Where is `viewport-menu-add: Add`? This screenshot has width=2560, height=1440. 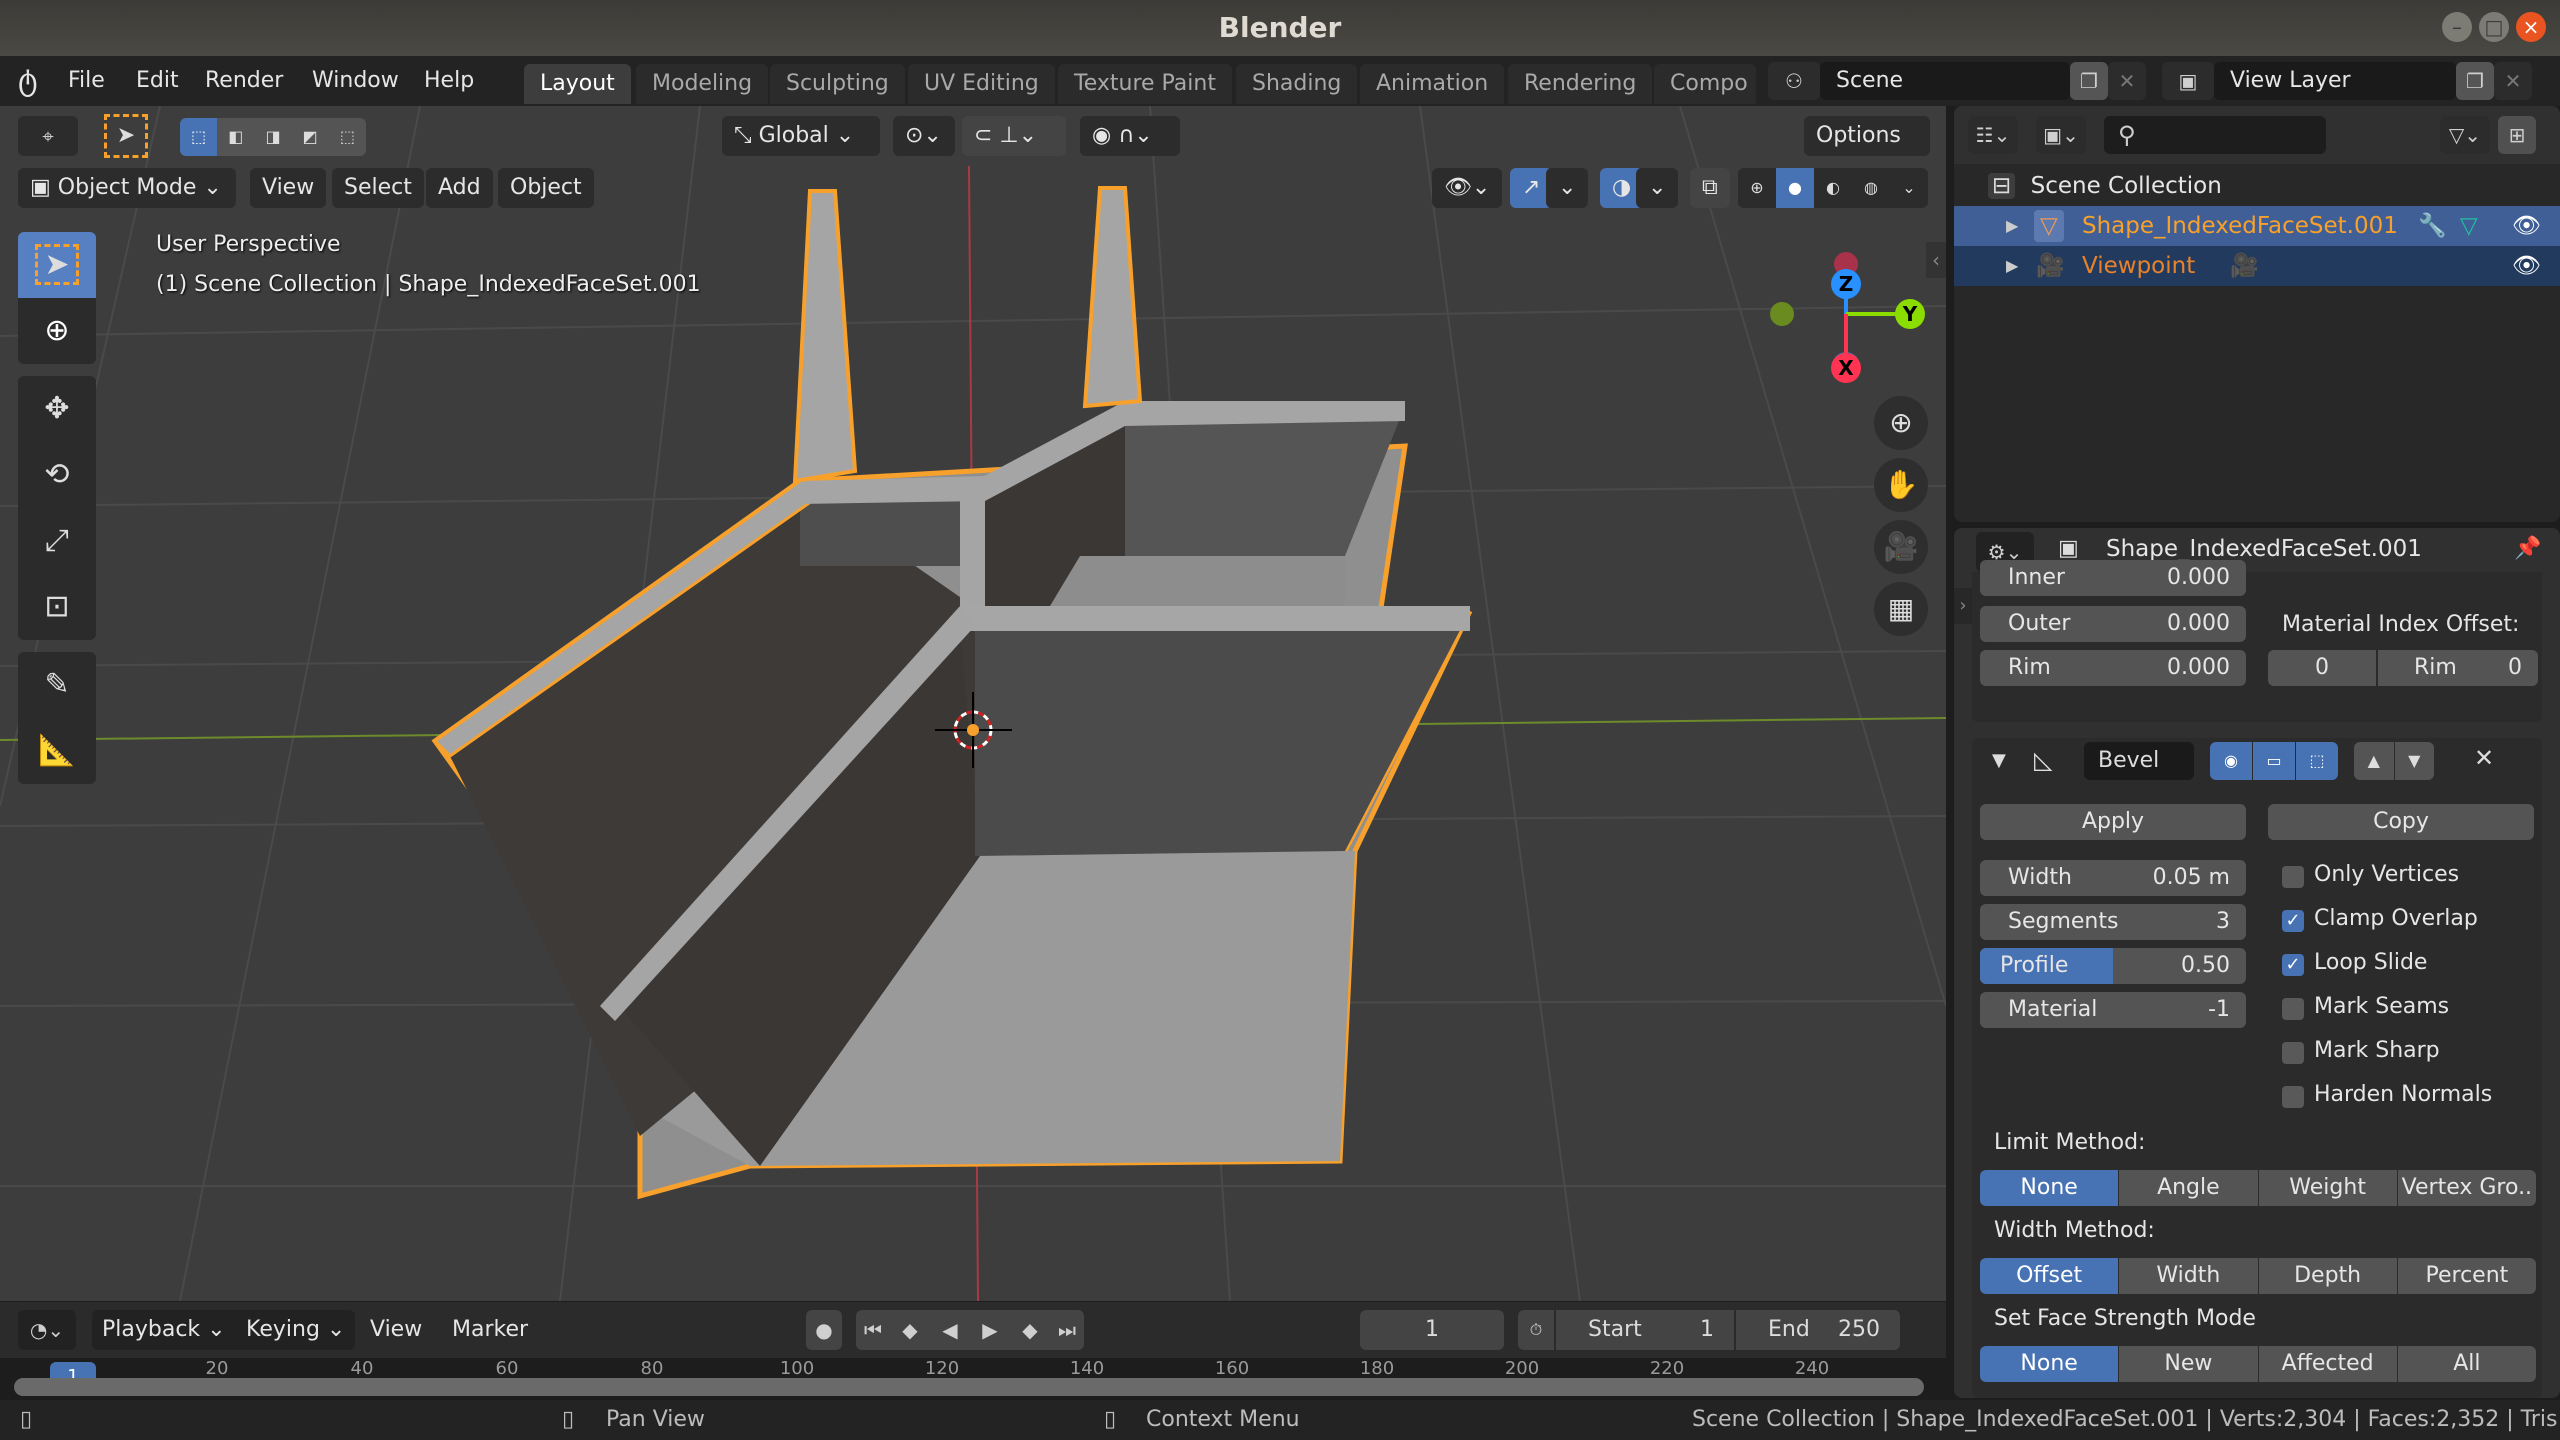 viewport-menu-add: Add is located at coordinates (459, 188).